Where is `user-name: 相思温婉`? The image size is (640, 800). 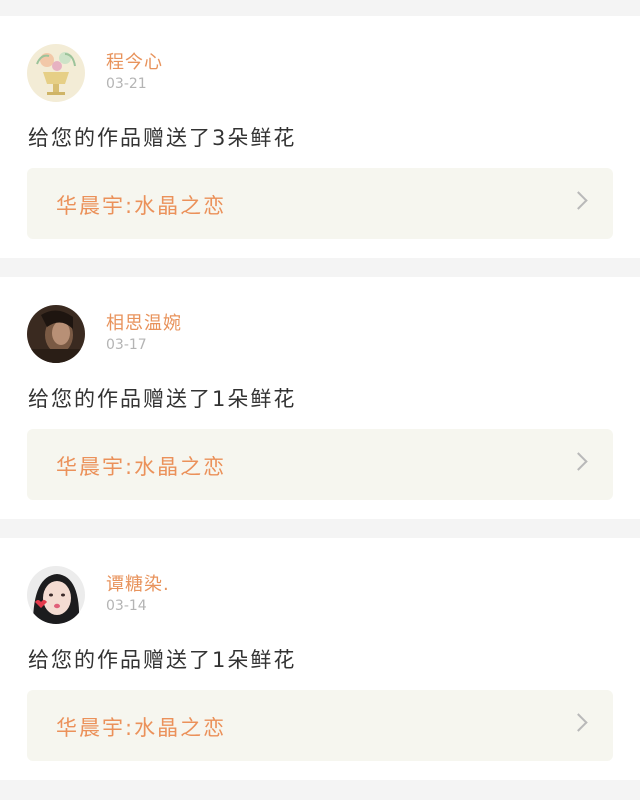
user-name: 相思温婉 is located at coordinates (144, 322).